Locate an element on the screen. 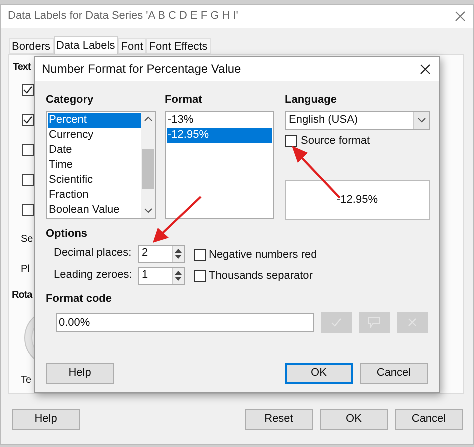  preview-text: -12.95% is located at coordinates (357, 200).